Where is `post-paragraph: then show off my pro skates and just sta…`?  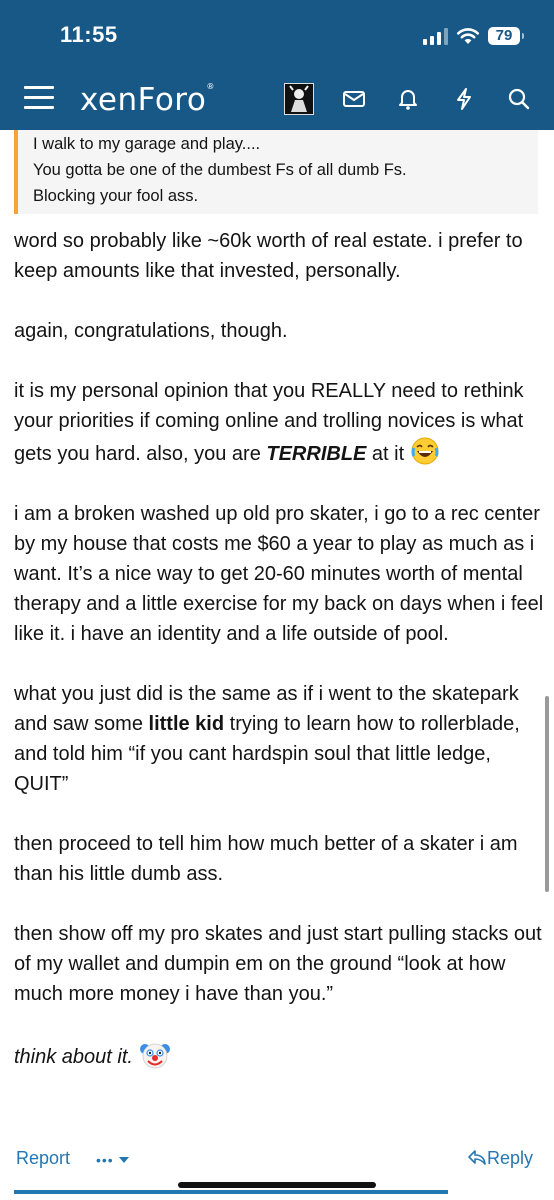 post-paragraph: then show off my pro skates and just sta… is located at coordinates (278, 964).